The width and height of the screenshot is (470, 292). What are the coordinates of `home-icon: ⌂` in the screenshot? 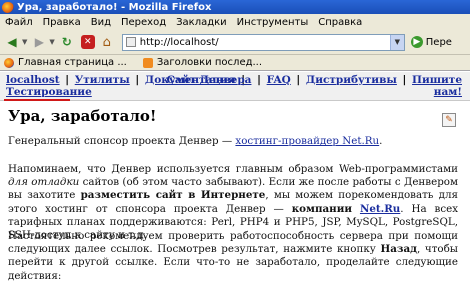 It's located at (107, 42).